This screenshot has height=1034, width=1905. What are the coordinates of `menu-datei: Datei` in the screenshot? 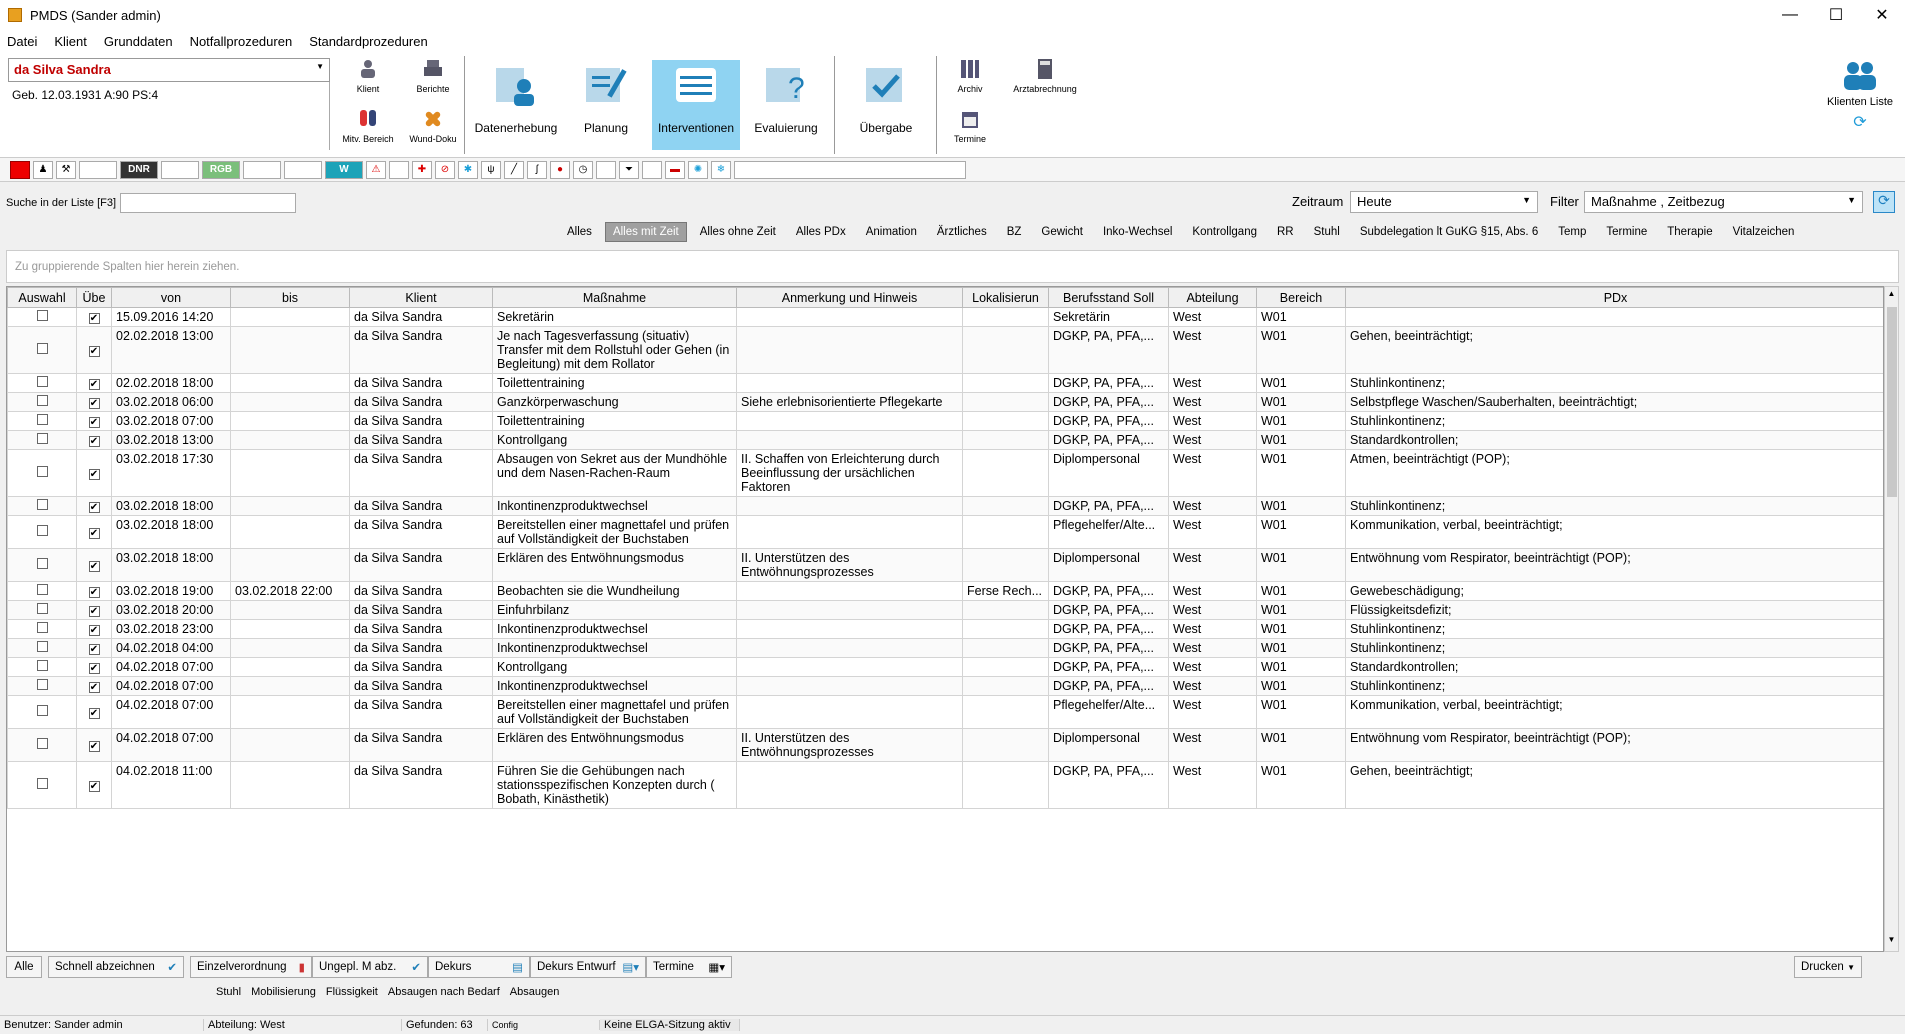 It's located at (22, 41).